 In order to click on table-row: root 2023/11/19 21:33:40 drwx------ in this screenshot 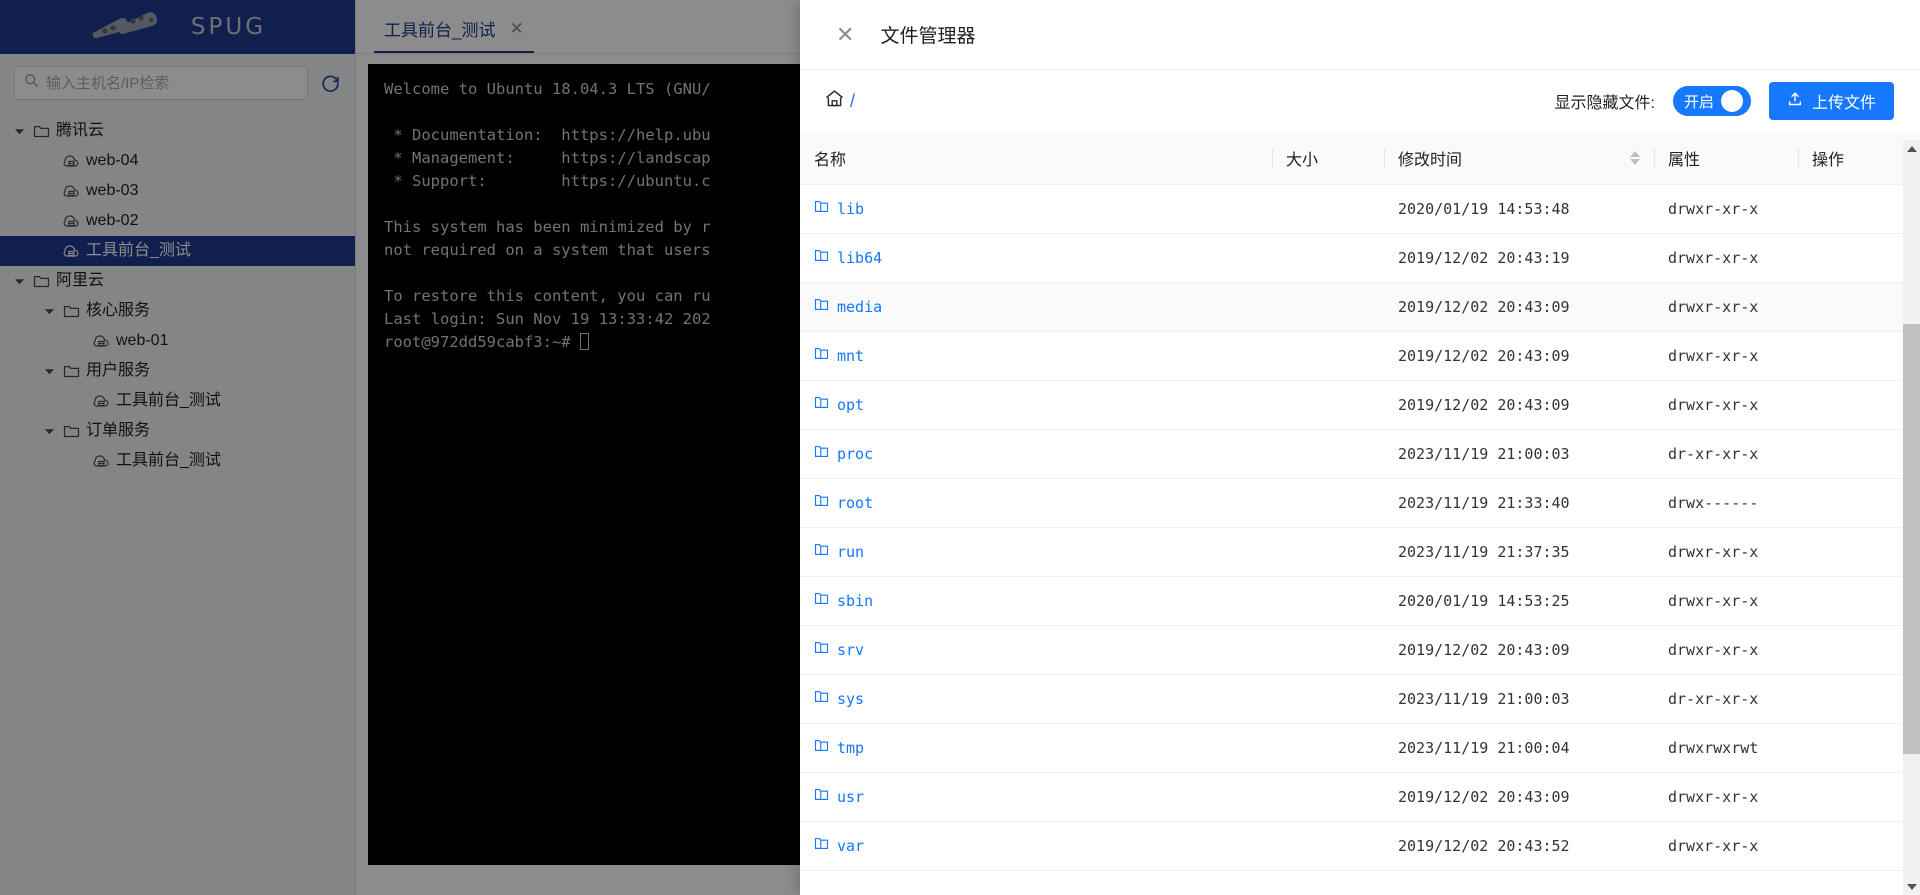, I will do `click(1360, 503)`.